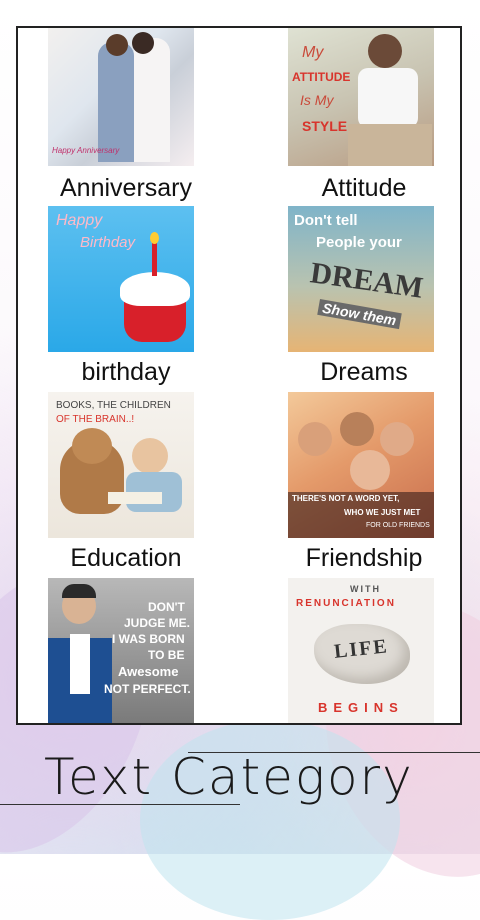 This screenshot has width=480, height=920. I want to click on life-text-renunciation: RENUNCIATION, so click(346, 603).